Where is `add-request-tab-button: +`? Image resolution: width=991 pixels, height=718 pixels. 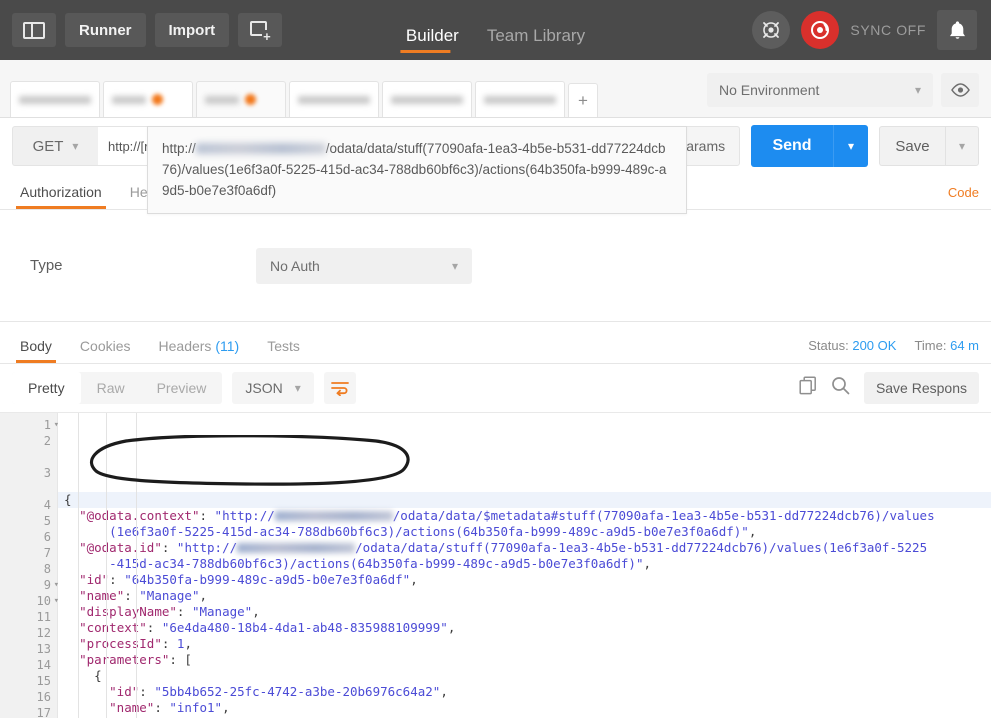 add-request-tab-button: + is located at coordinates (583, 100).